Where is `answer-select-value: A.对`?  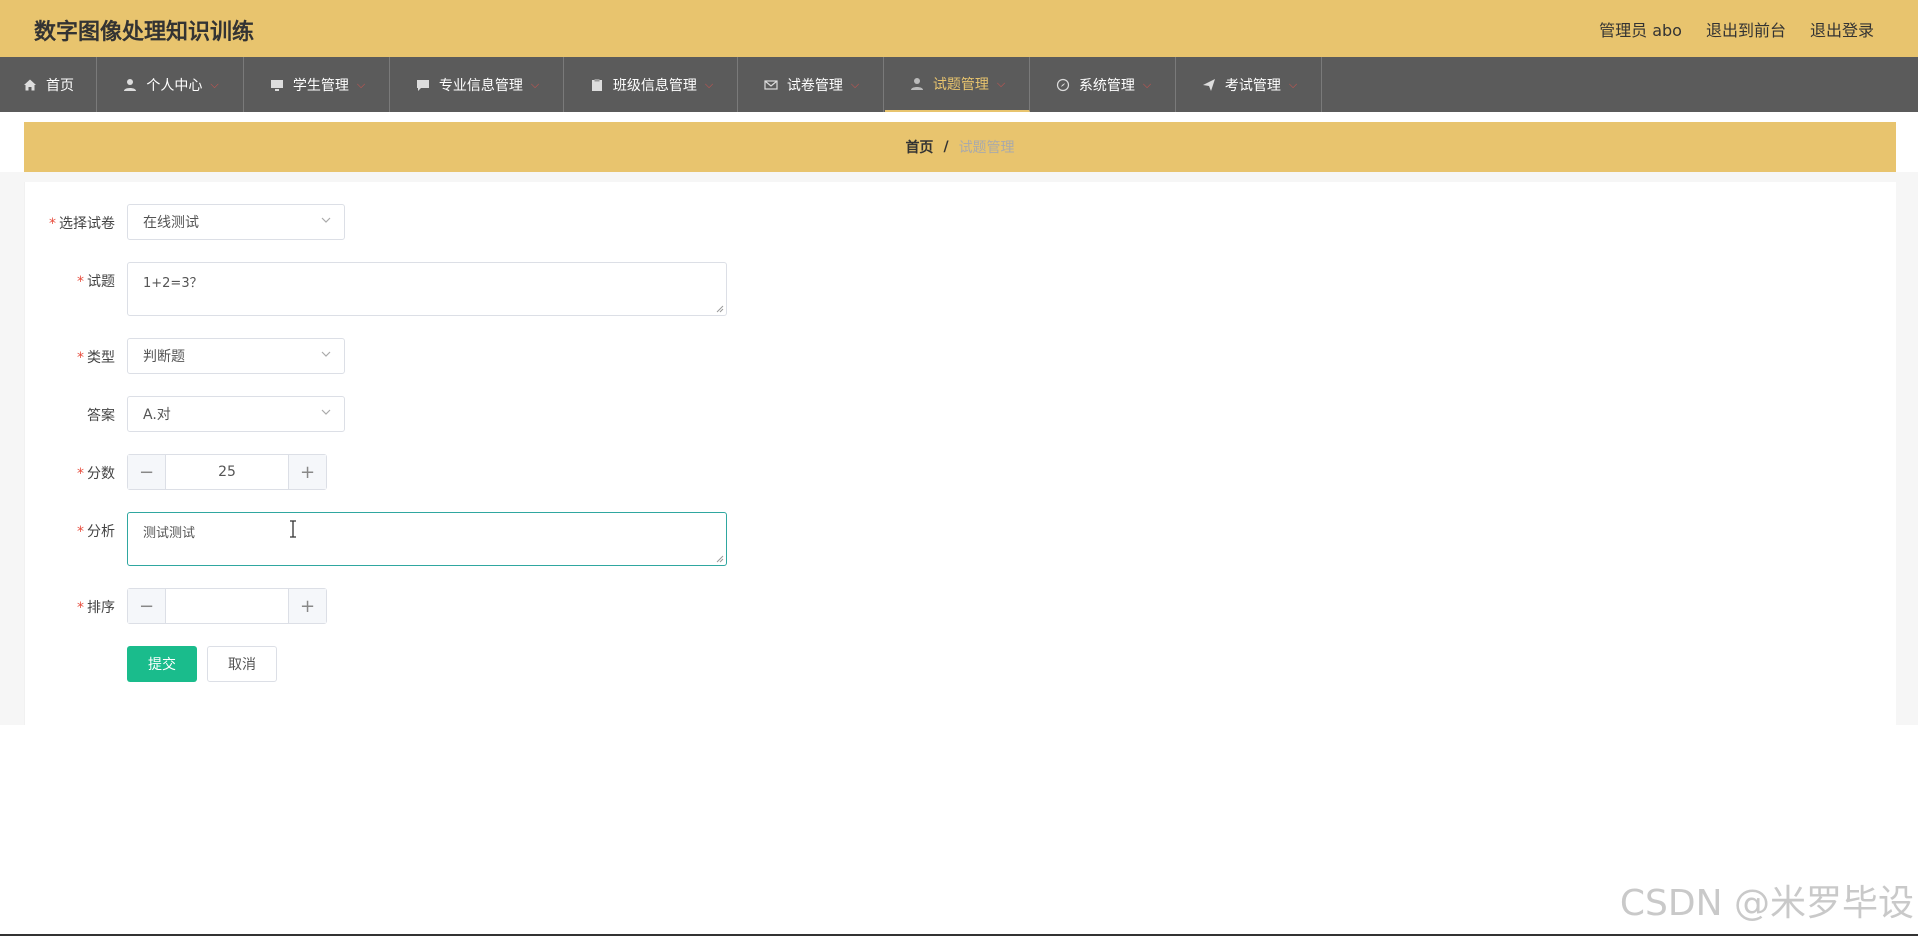 answer-select-value: A.对 is located at coordinates (157, 415).